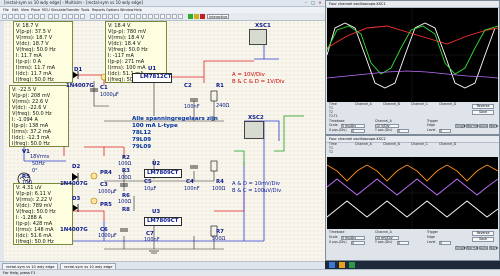 The width and height of the screenshot is (500, 276). Describe the element at coordinates (106, 173) in the screenshot. I see `label-PR4: PR4` at that location.